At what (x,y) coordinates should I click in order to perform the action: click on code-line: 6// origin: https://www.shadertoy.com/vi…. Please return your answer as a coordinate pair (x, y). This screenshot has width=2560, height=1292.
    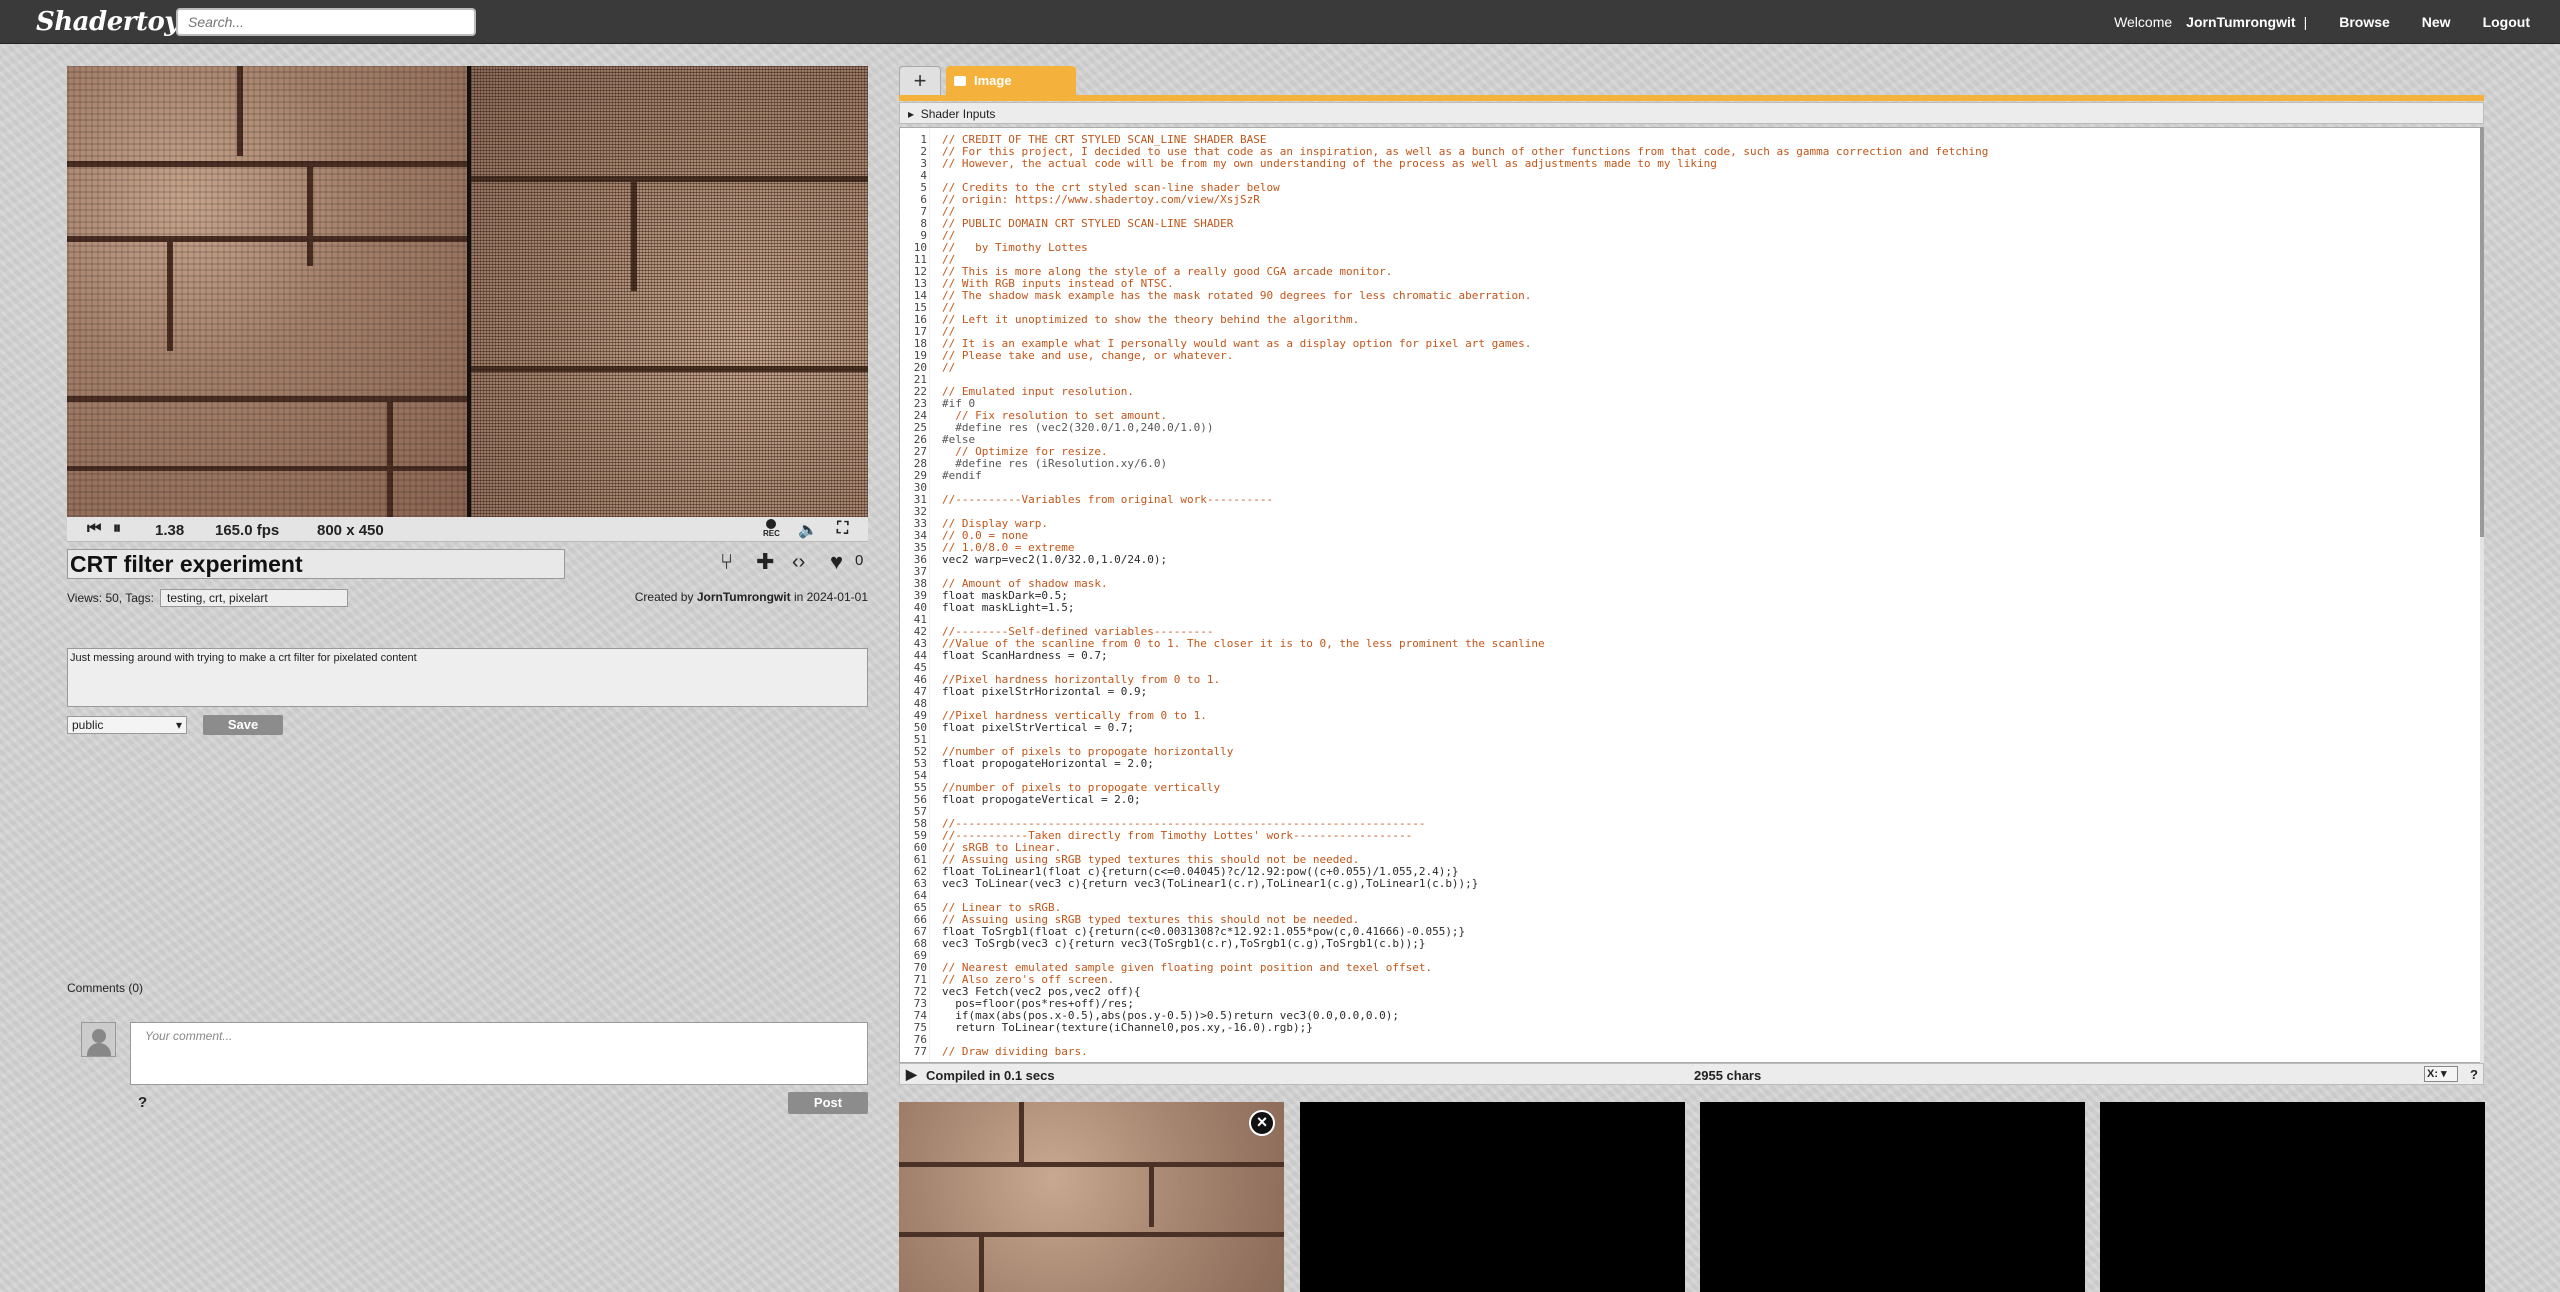
    Looking at the image, I should click on (1691, 199).